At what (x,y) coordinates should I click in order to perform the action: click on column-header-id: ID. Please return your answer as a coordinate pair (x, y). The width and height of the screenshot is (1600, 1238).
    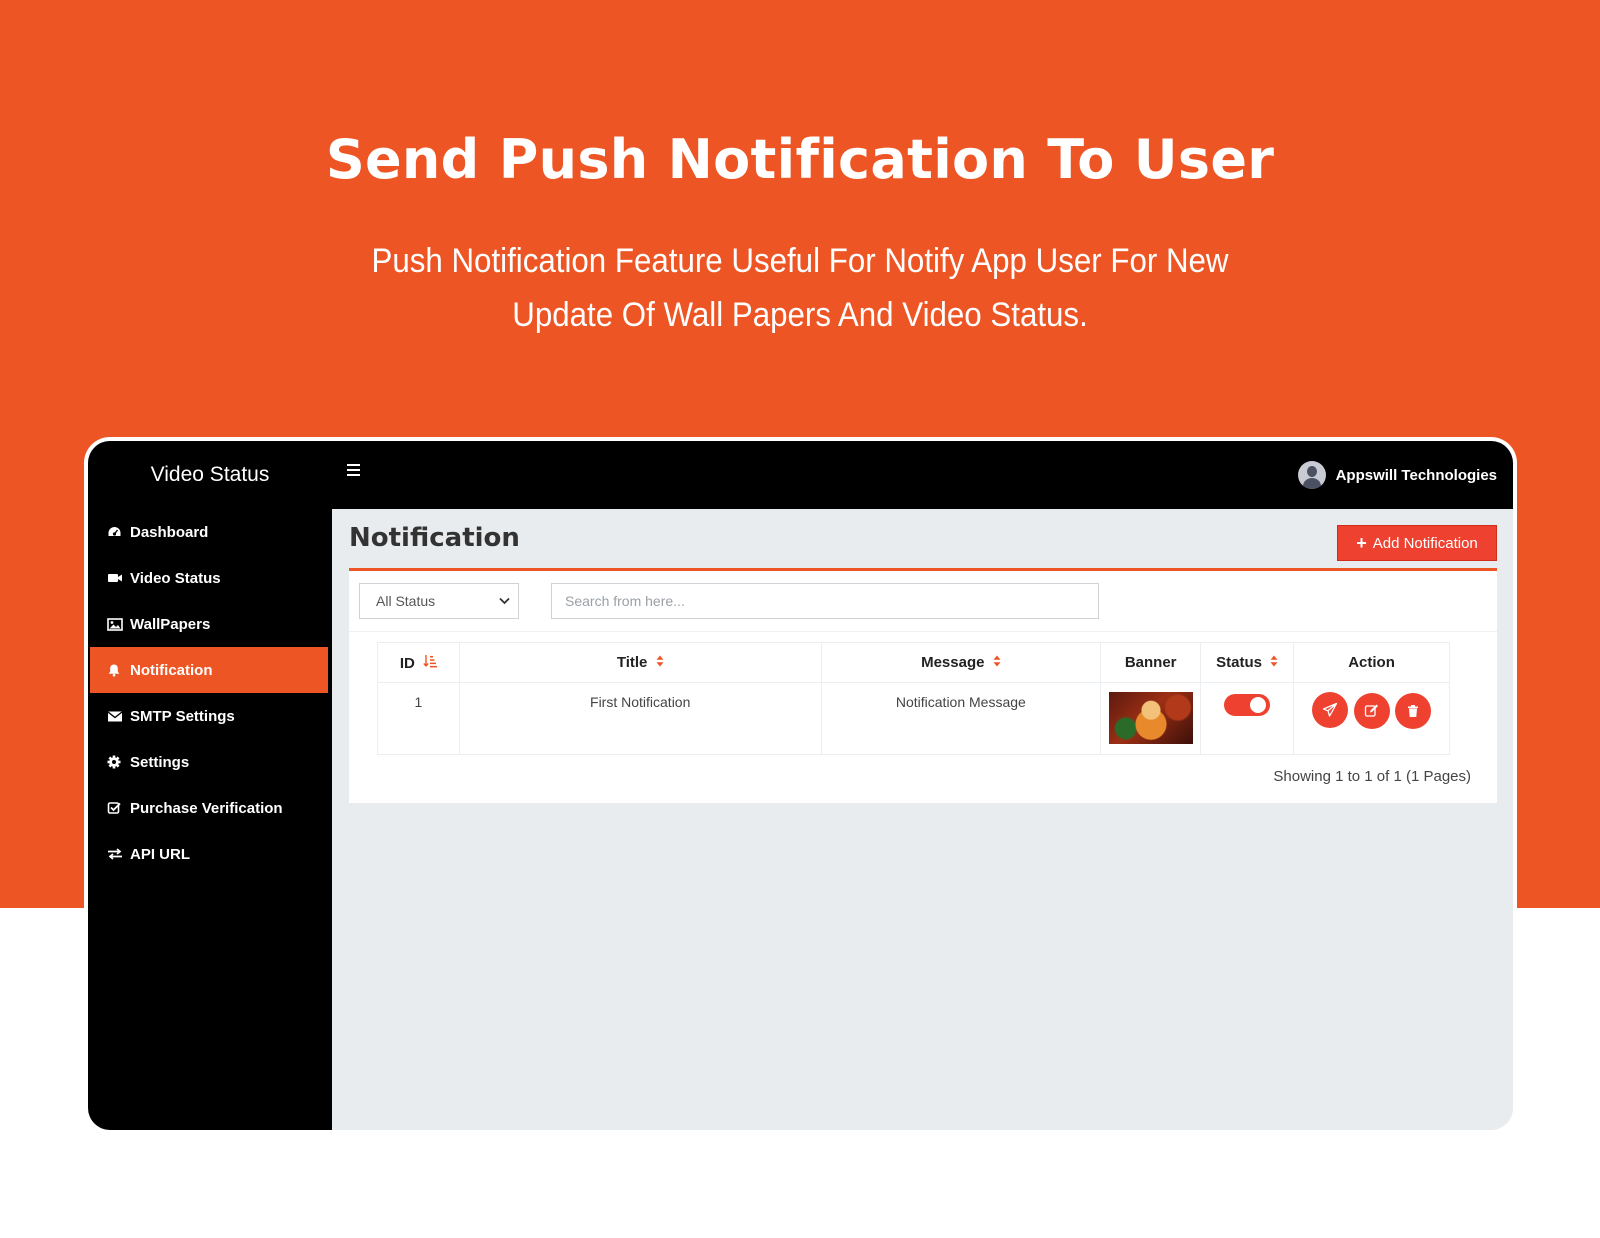
    Looking at the image, I should click on (418, 662).